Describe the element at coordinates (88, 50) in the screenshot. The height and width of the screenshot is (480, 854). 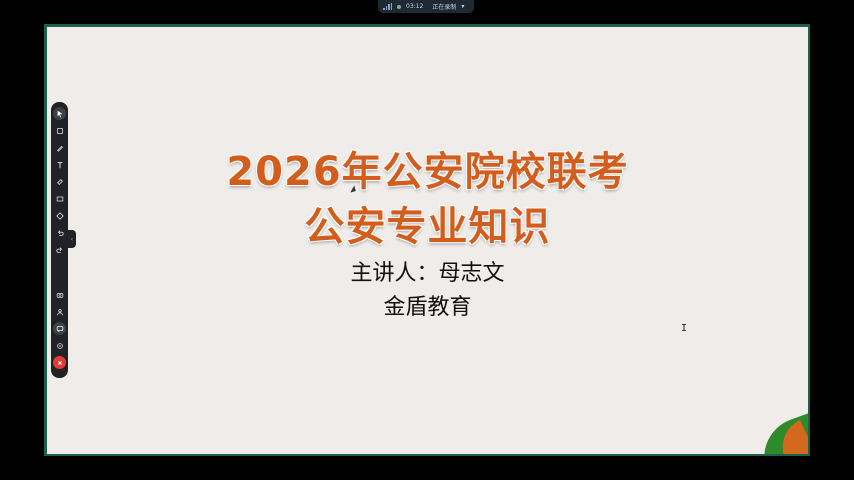
I see `watermark: ·` at that location.